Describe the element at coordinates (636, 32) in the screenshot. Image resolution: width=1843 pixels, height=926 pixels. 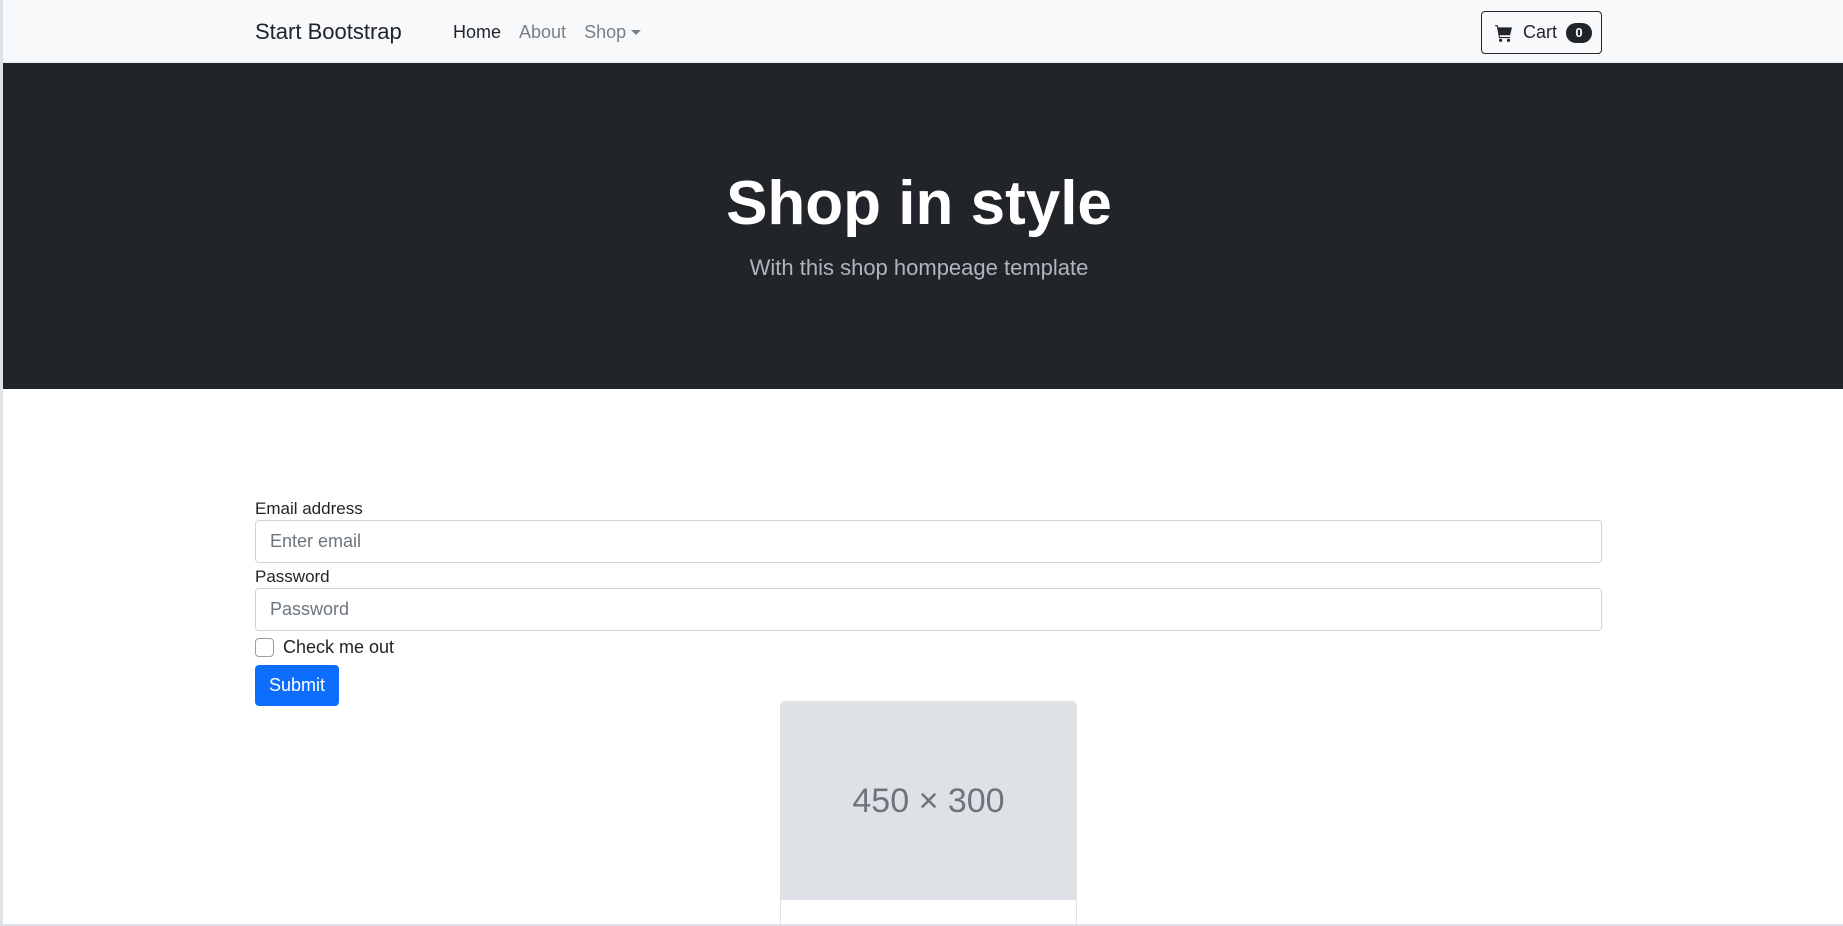
I see `caret-down-icon` at that location.